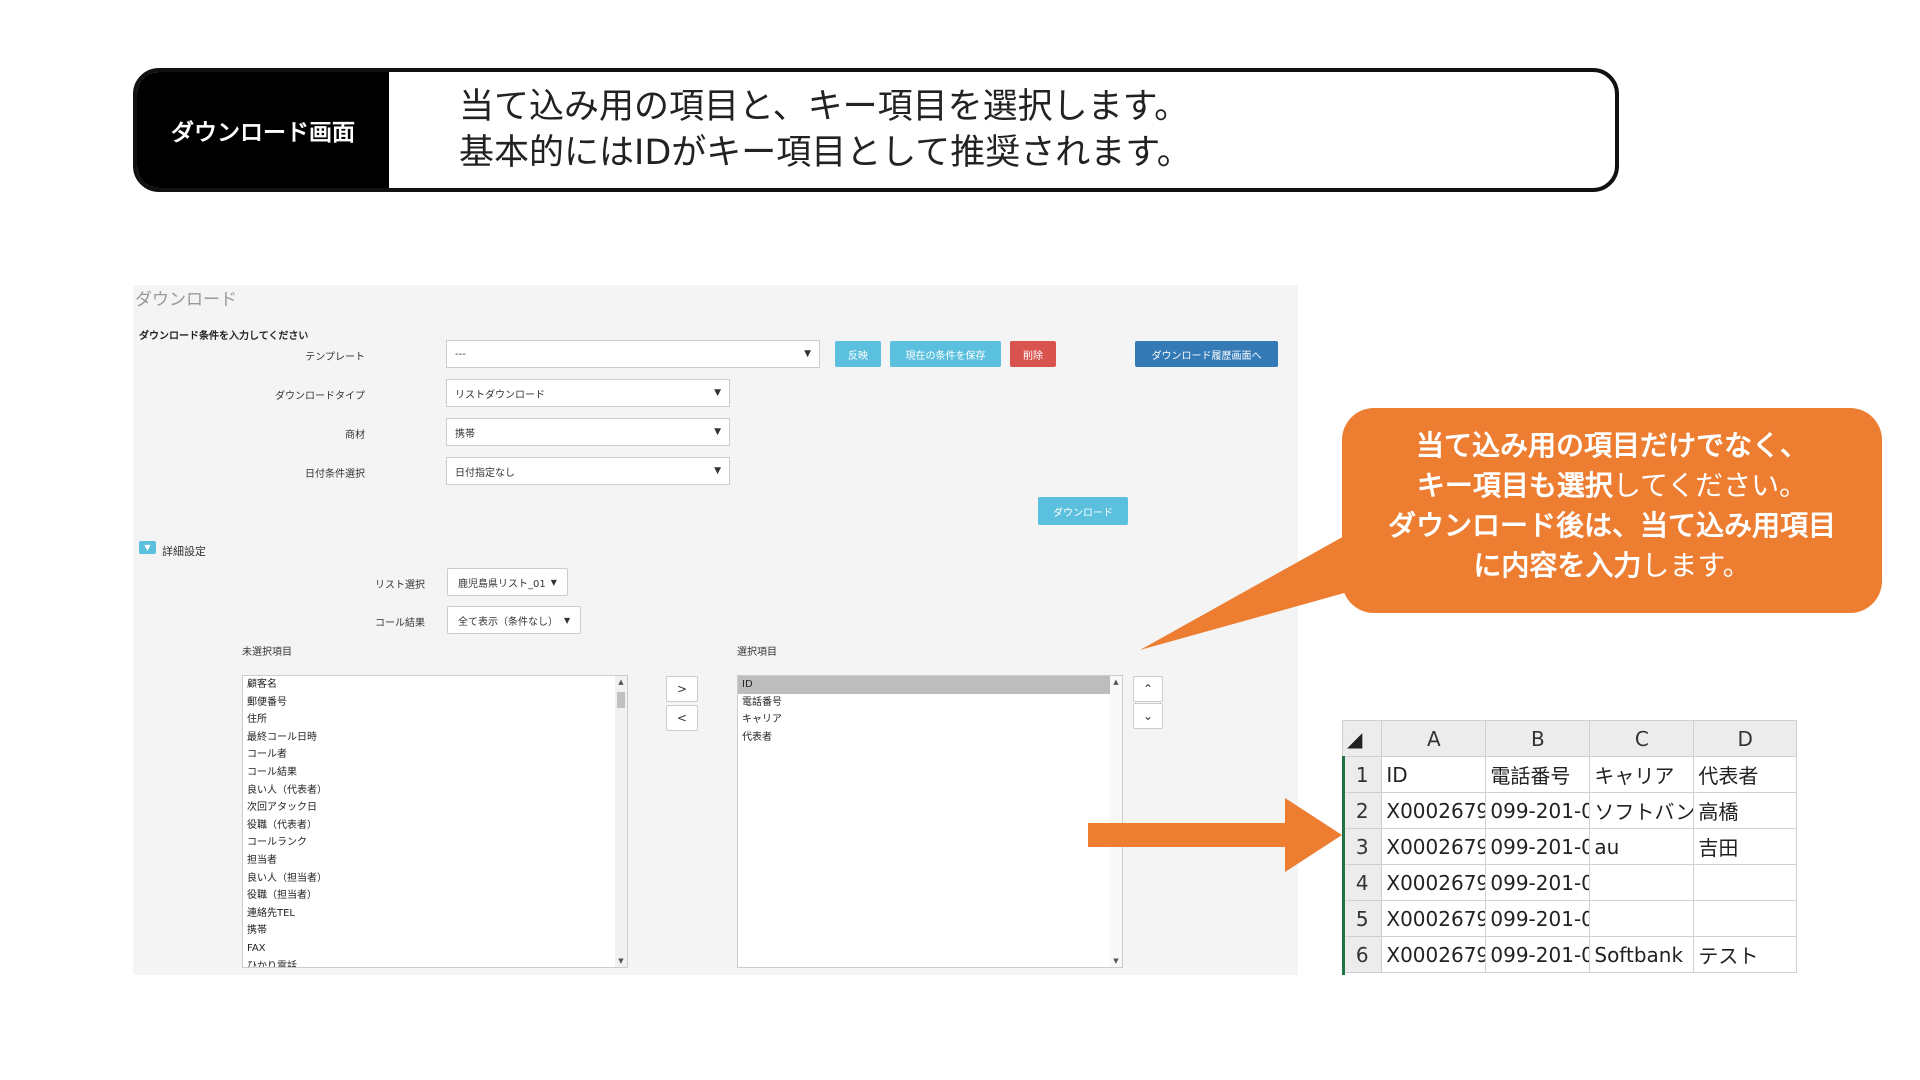 Image resolution: width=1920 pixels, height=1080 pixels. What do you see at coordinates (1434, 954) in the screenshot?
I see `cell: X00026794` at bounding box center [1434, 954].